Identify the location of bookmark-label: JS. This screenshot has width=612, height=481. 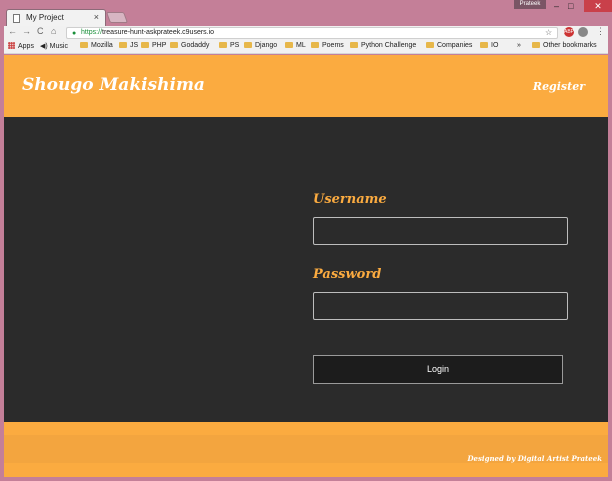
(134, 45).